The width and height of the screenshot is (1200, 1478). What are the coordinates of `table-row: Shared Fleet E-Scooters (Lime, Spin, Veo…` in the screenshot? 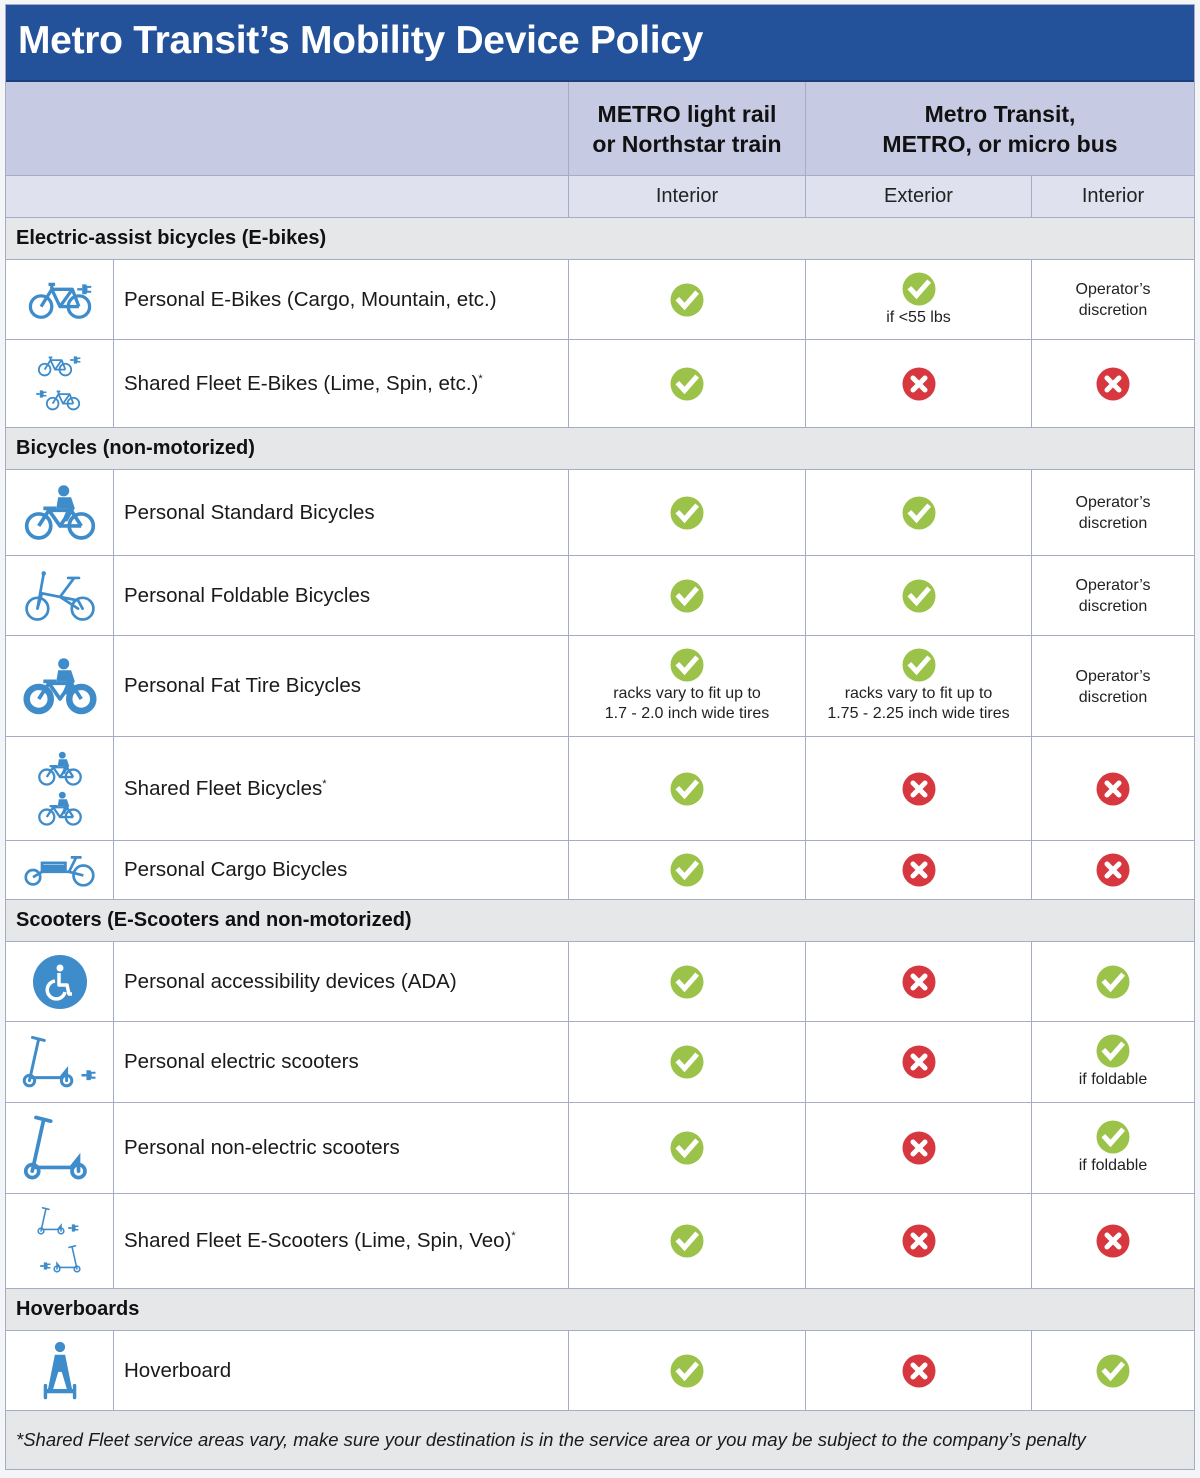 It's located at (600, 1241).